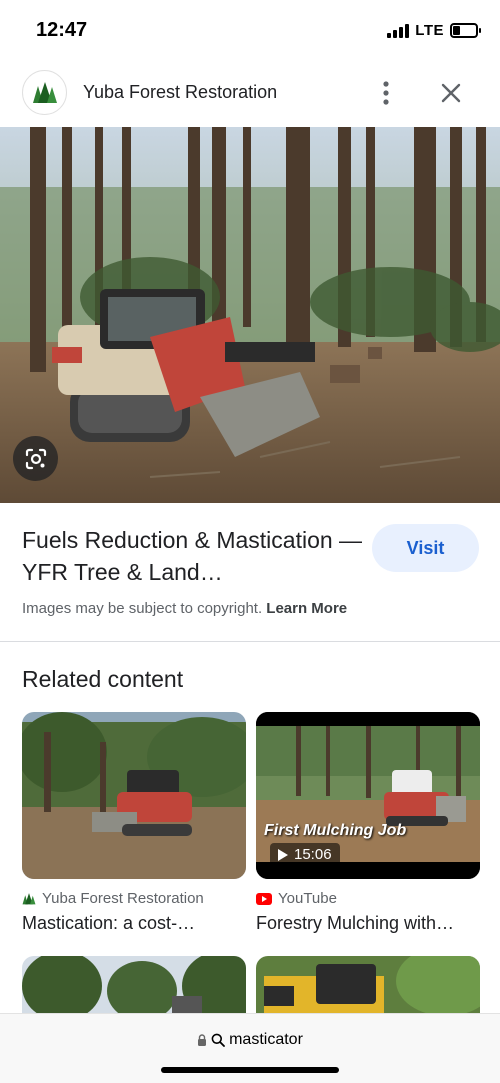 This screenshot has width=500, height=1083. Describe the element at coordinates (264, 898) in the screenshot. I see `youtube-icon` at that location.